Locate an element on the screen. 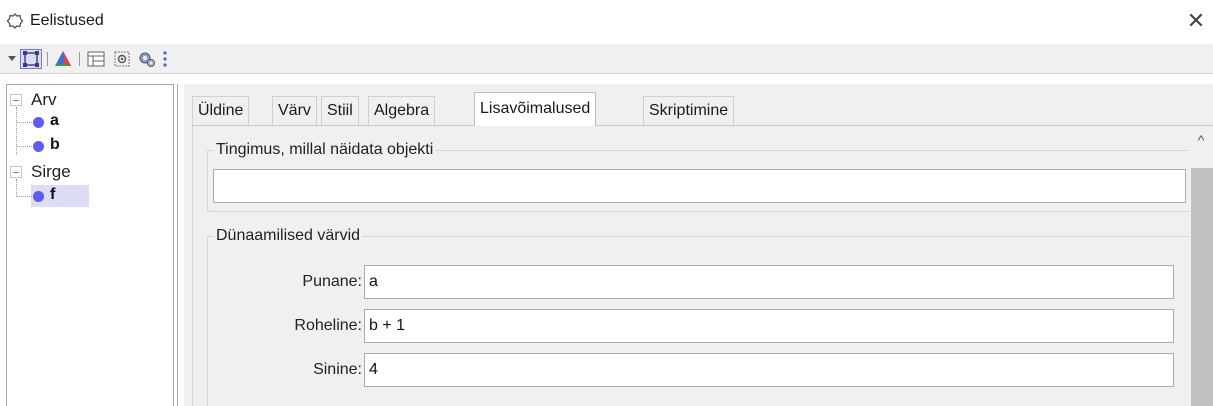  tree-group-label: Sirge is located at coordinates (51, 171).